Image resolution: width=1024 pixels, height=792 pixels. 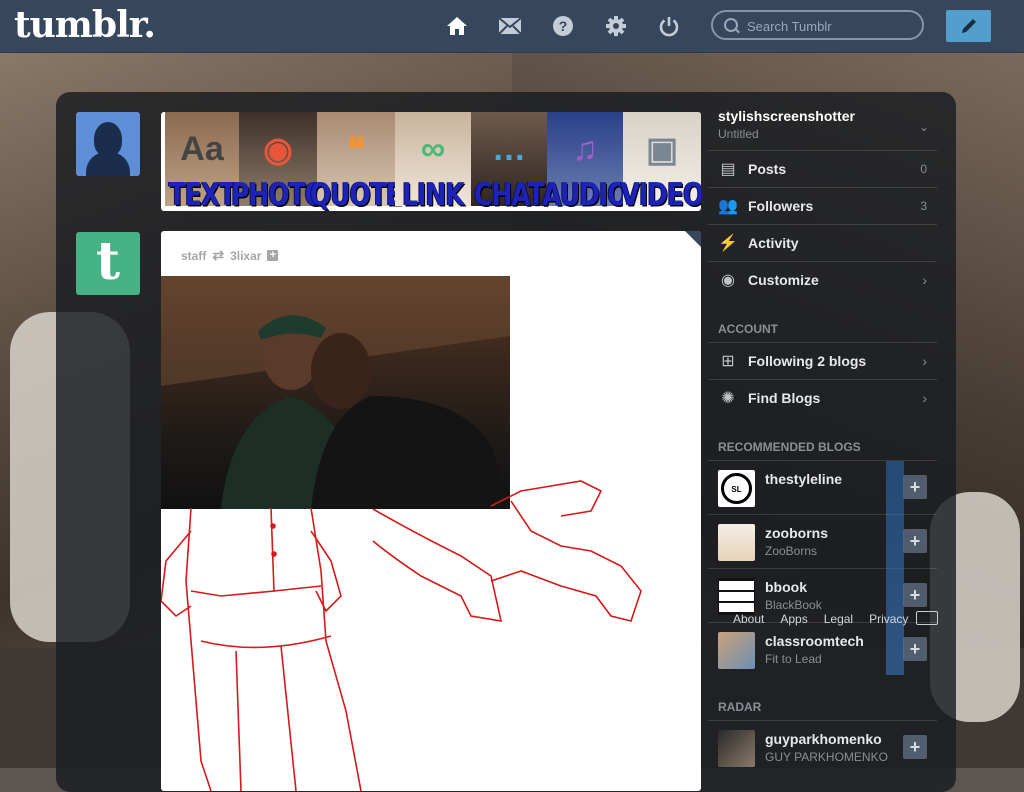 What do you see at coordinates (728, 280) in the screenshot?
I see `eye-icon: ◉` at bounding box center [728, 280].